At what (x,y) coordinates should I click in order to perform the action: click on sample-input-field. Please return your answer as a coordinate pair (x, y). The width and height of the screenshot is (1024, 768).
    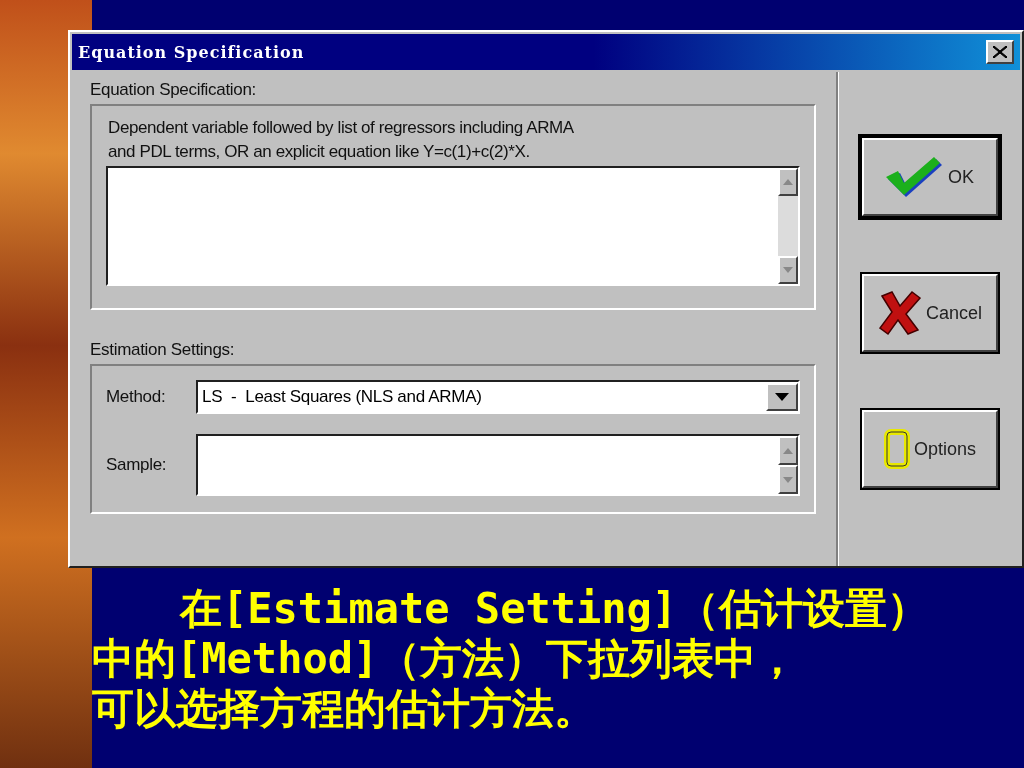
    Looking at the image, I should click on (498, 465).